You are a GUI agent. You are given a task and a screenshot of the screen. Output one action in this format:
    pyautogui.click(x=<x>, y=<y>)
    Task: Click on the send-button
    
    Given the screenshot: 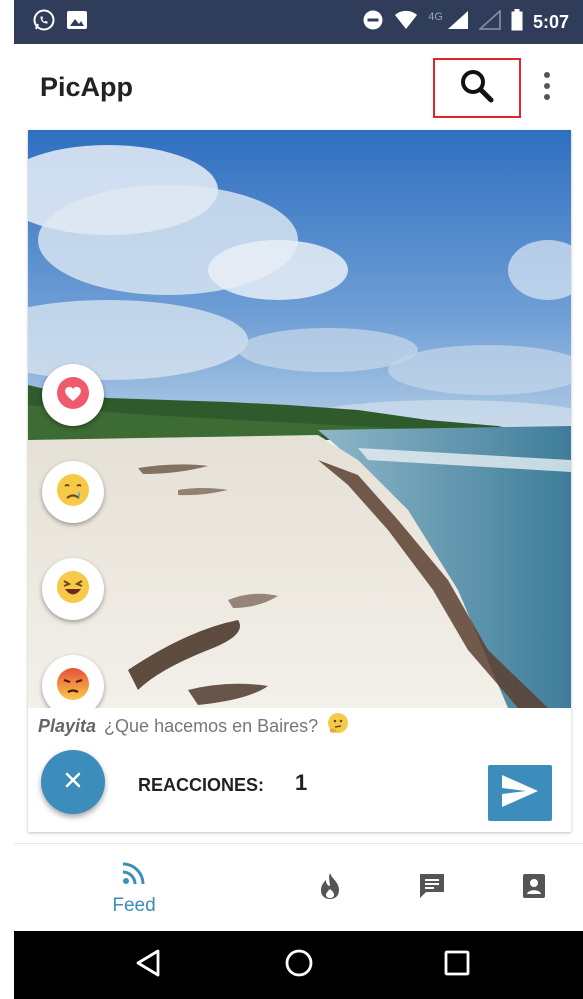 What is the action you would take?
    pyautogui.click(x=520, y=793)
    